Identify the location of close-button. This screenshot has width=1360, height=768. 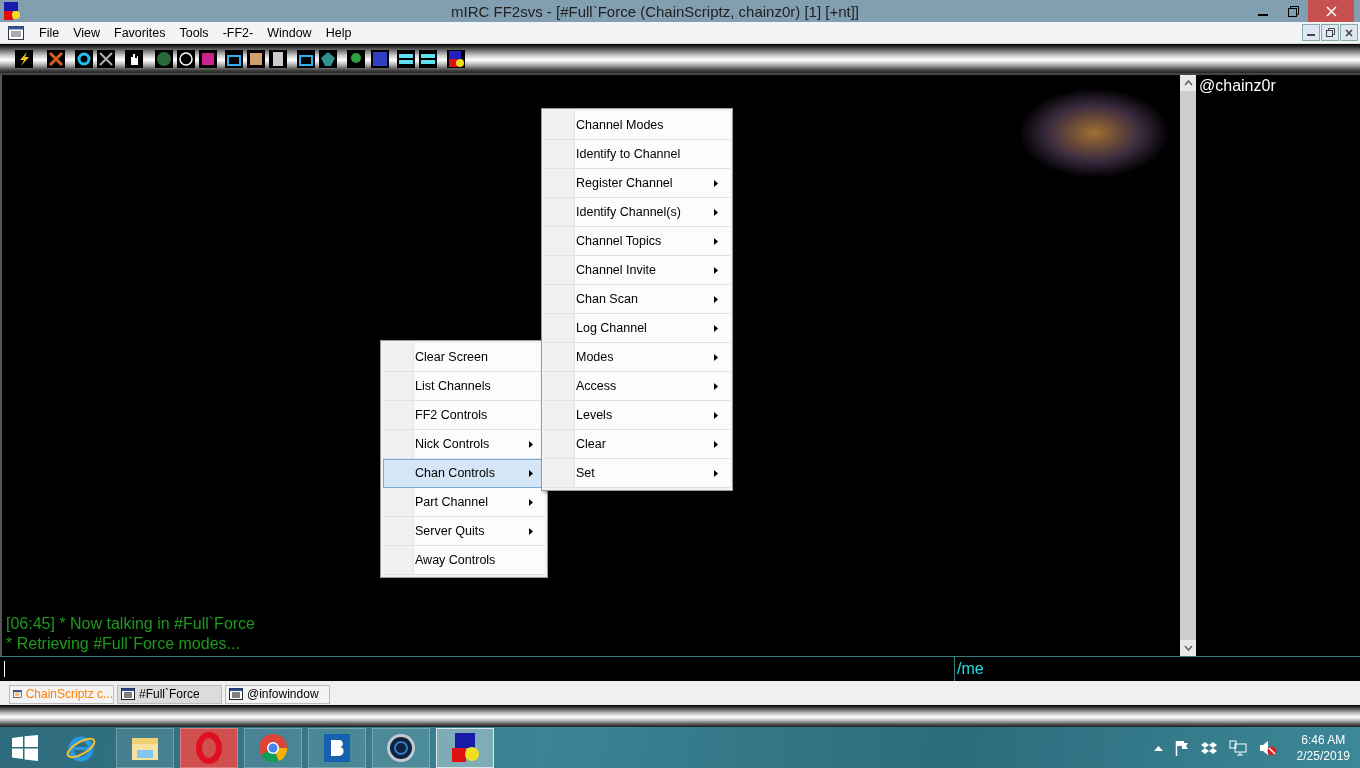
(1349, 32).